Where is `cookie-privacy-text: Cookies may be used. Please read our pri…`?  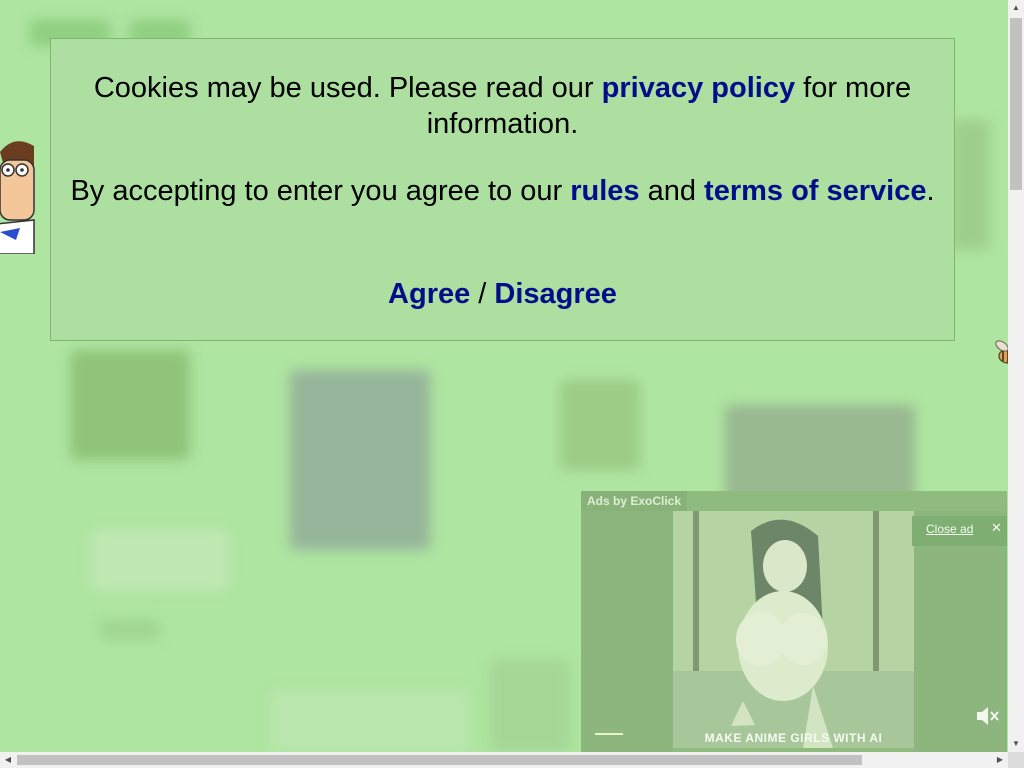
cookie-privacy-text: Cookies may be used. Please read our pri… is located at coordinates (502, 106).